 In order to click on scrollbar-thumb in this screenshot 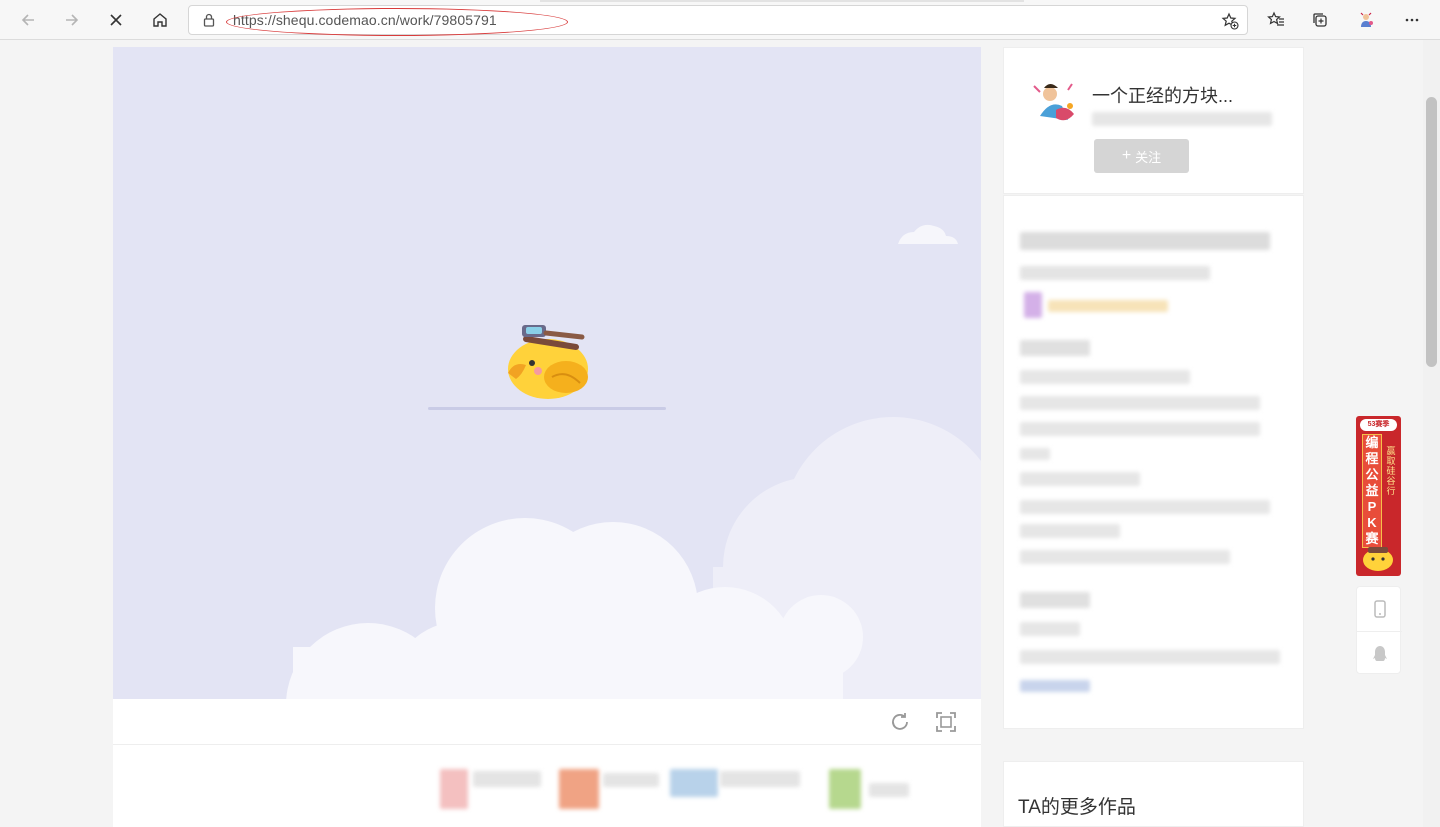, I will do `click(1431, 232)`.